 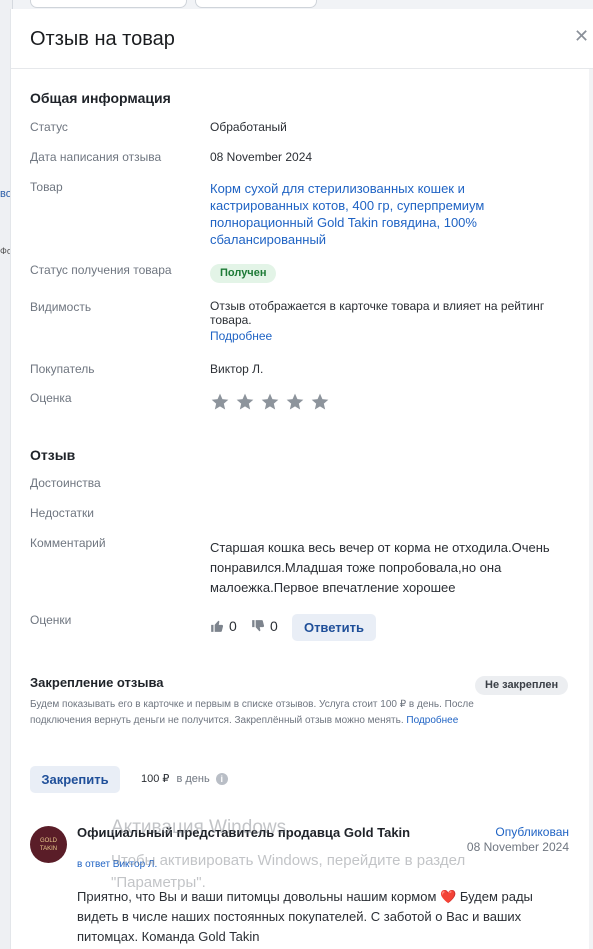 What do you see at coordinates (248, 127) in the screenshot?
I see `status-value: Обработаный` at bounding box center [248, 127].